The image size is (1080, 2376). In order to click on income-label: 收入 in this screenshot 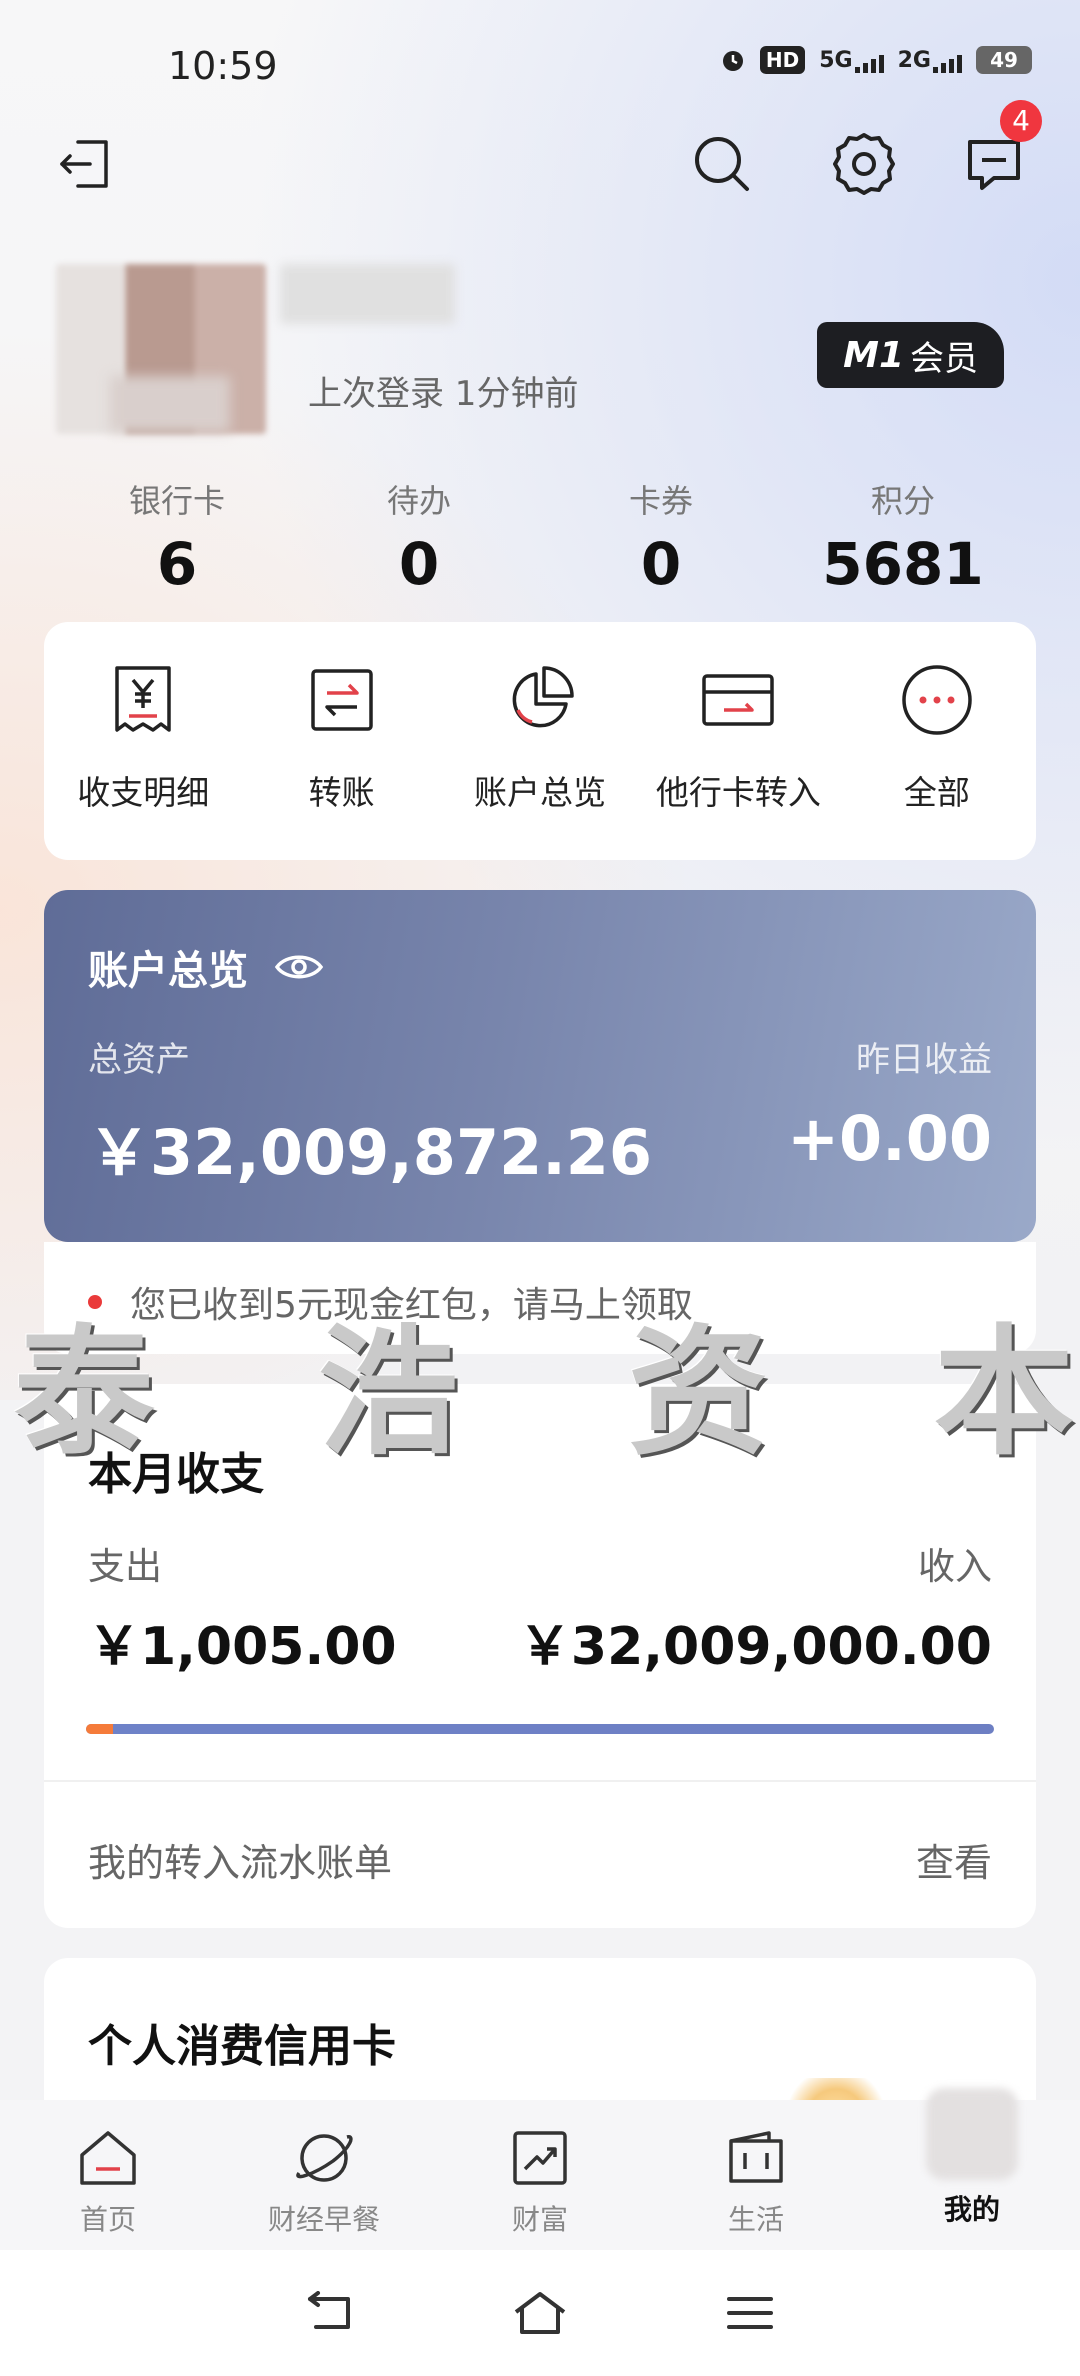, I will do `click(955, 1566)`.